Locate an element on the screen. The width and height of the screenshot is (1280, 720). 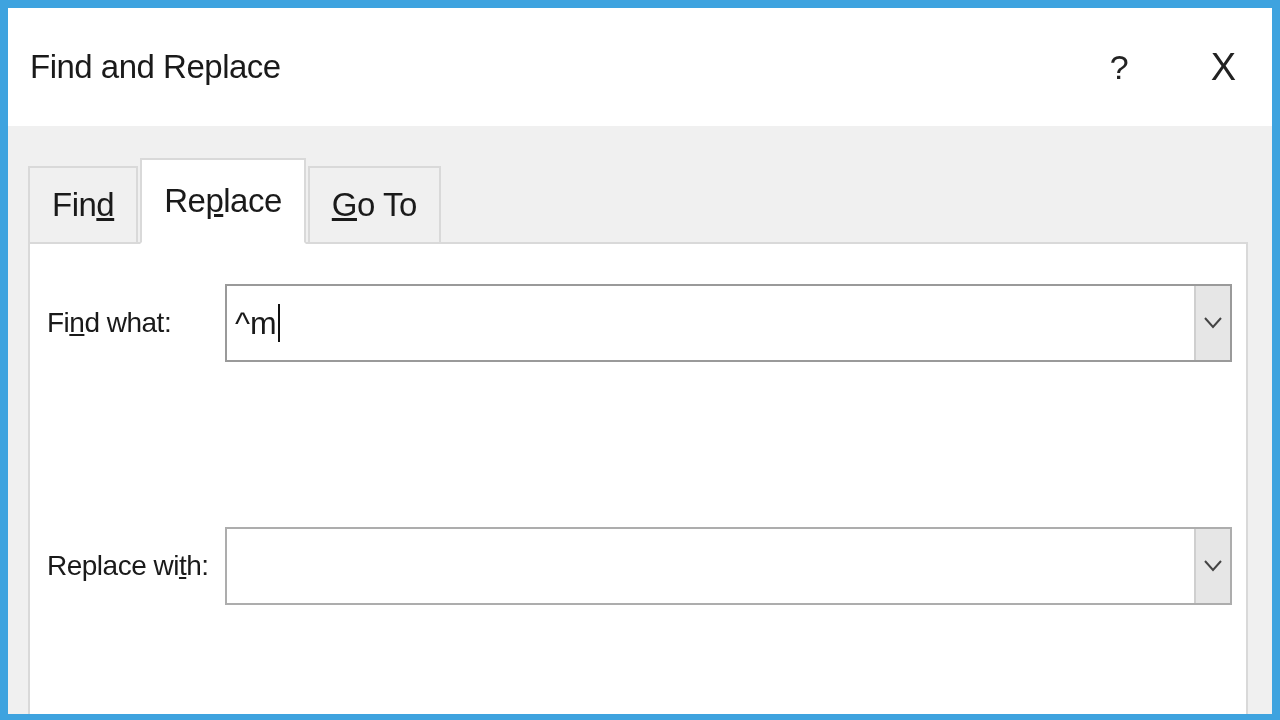
tab: Go To is located at coordinates (374, 205).